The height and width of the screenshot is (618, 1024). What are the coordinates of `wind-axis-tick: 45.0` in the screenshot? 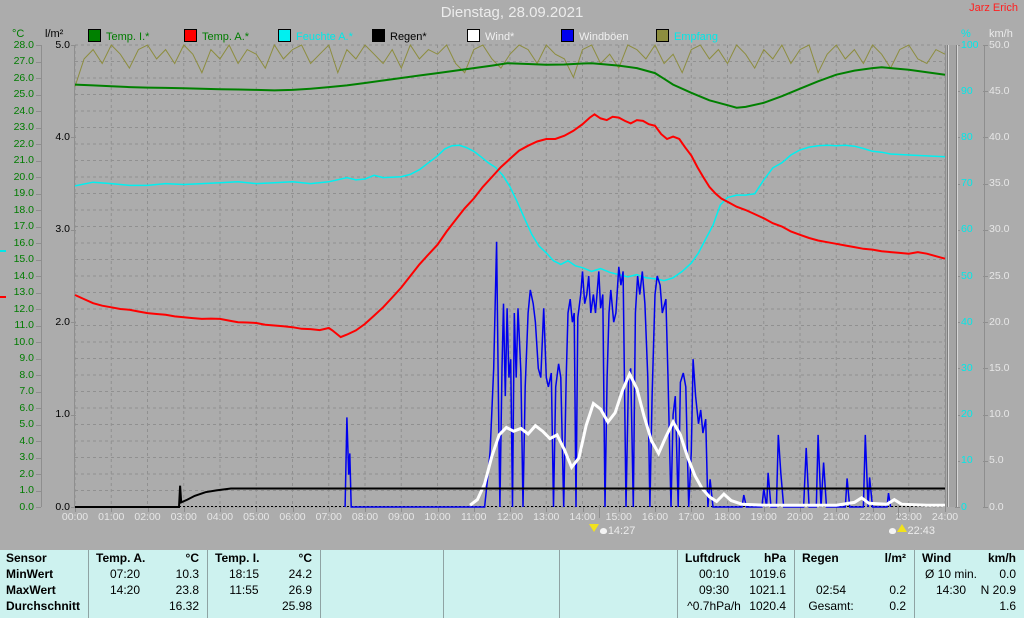 It's located at (999, 90).